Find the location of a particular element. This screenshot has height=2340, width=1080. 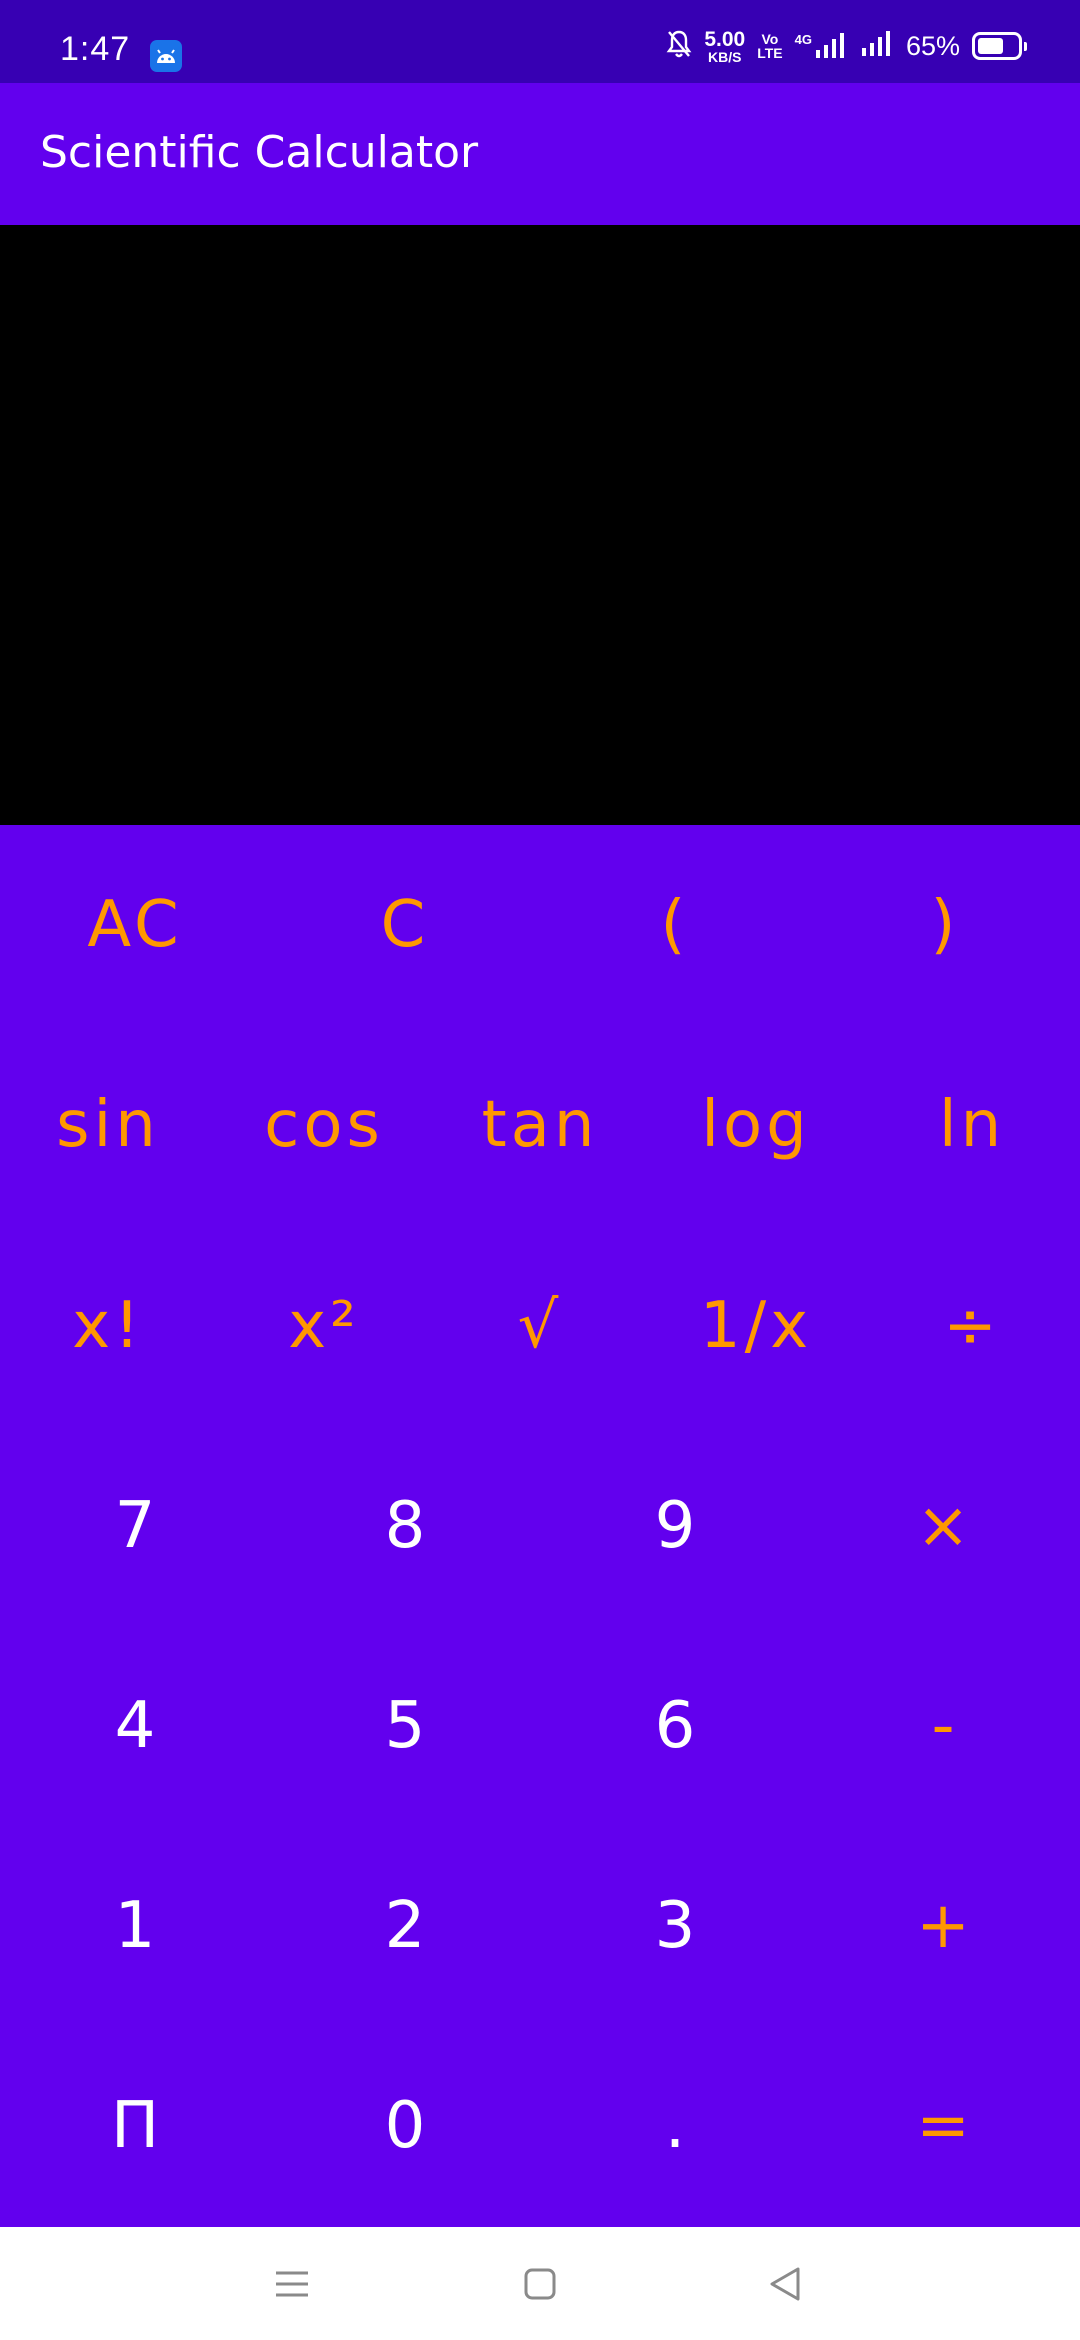

network-type: 4G is located at coordinates (803, 39).